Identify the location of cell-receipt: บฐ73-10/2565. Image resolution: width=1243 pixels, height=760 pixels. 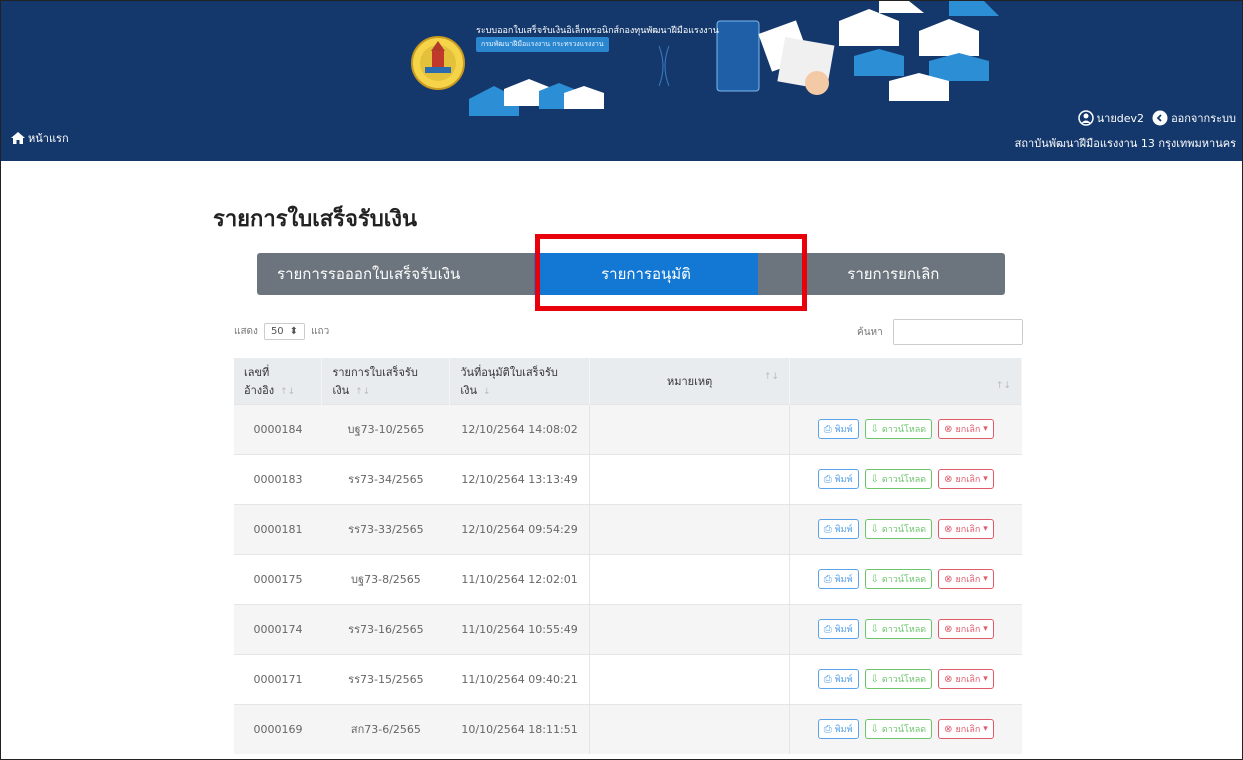
(385, 428).